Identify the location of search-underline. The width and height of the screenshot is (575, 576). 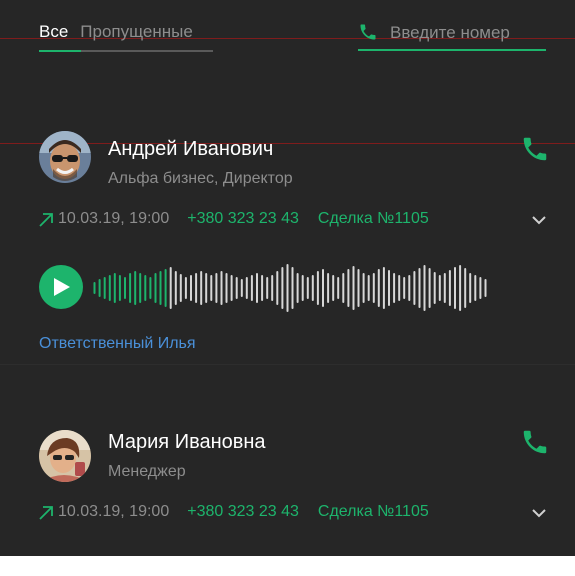
(452, 50).